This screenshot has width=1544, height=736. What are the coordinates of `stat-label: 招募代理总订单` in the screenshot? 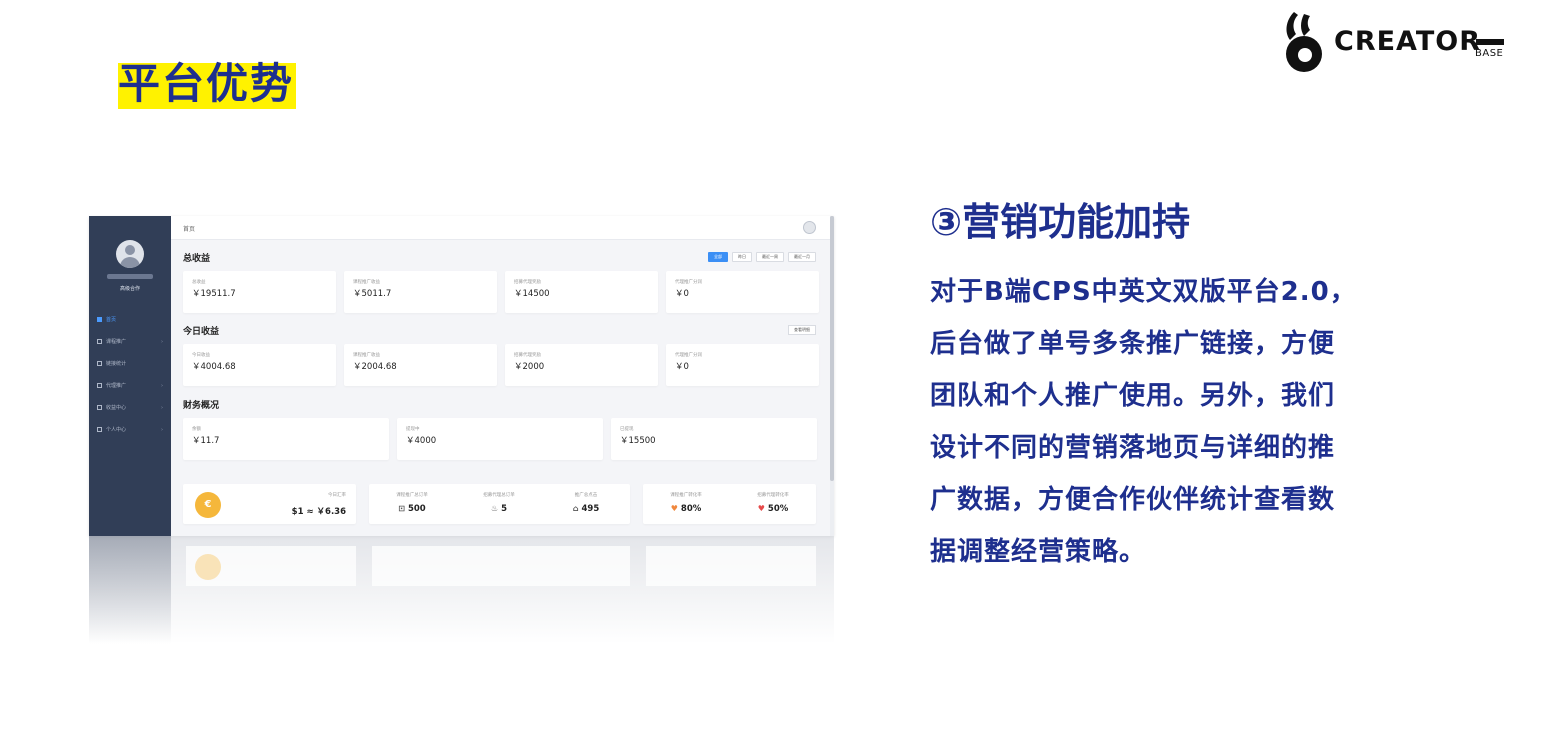 It's located at (499, 495).